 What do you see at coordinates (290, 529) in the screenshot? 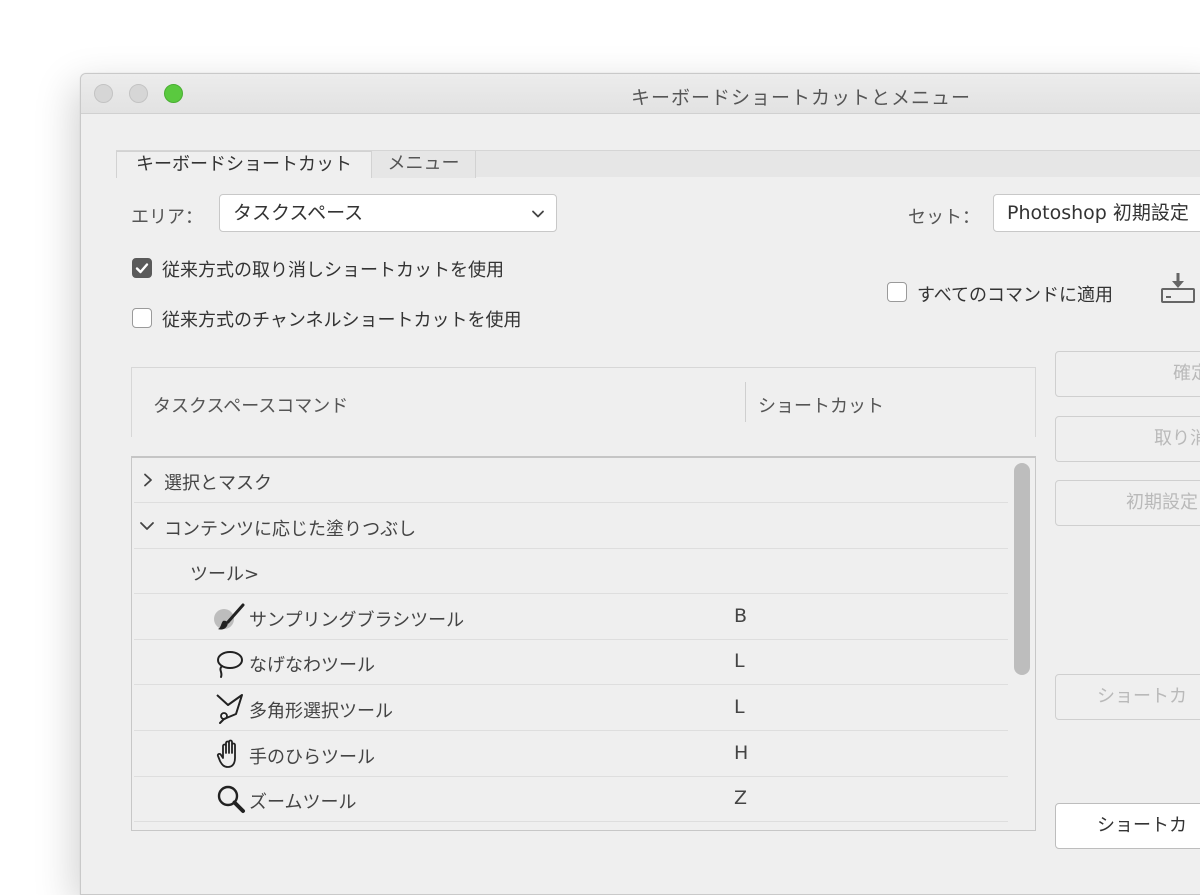
I see `row-label: コンテンツに応じた塗りつぶし` at bounding box center [290, 529].